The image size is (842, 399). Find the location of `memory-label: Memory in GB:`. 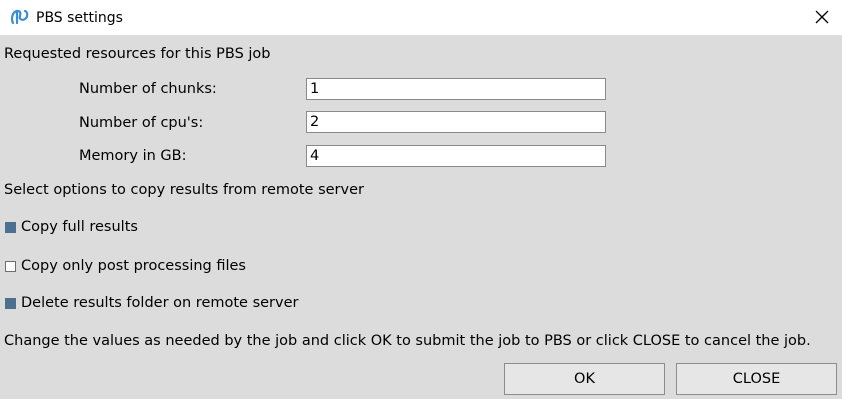

memory-label: Memory in GB: is located at coordinates (133, 156).